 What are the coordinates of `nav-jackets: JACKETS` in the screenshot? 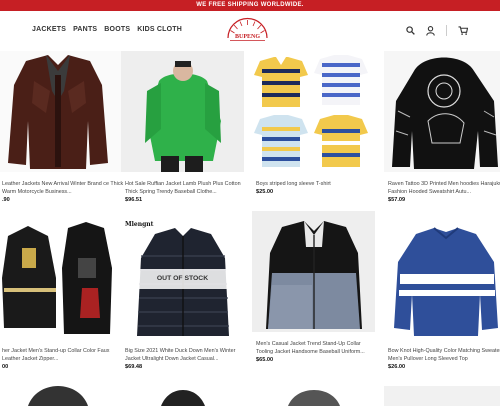 It's located at (49, 29).